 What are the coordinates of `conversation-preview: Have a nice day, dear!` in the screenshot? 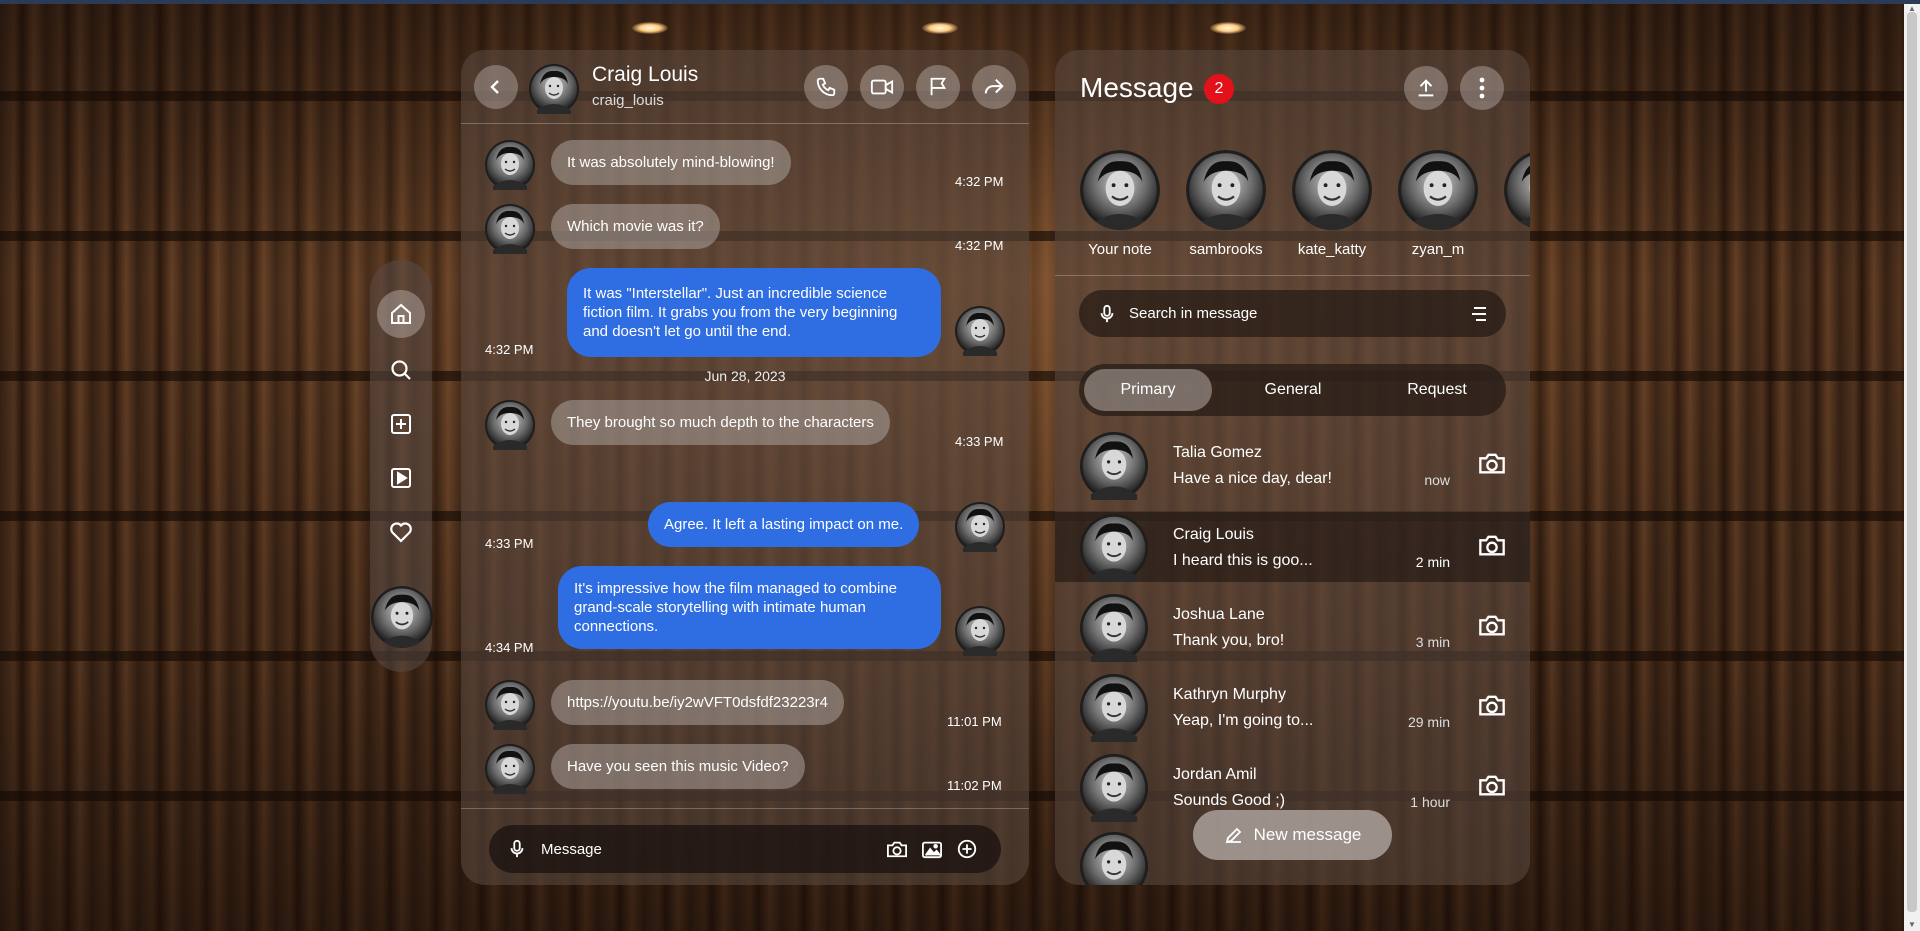 It's located at (1252, 478).